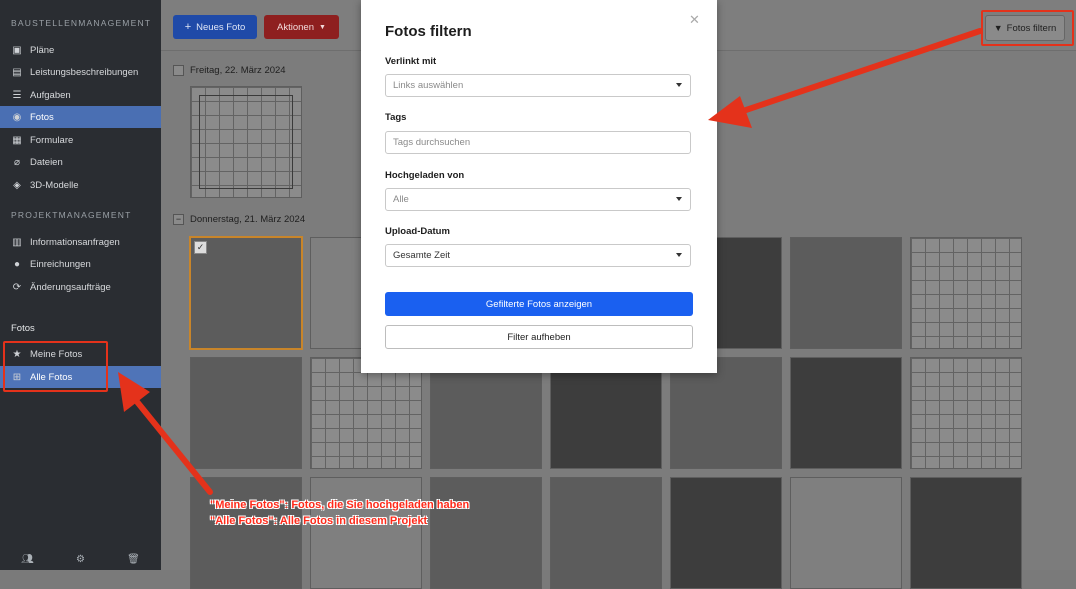 Image resolution: width=1076 pixels, height=589 pixels. What do you see at coordinates (200, 247) in the screenshot?
I see `photo-checkbox-checked: ✓` at bounding box center [200, 247].